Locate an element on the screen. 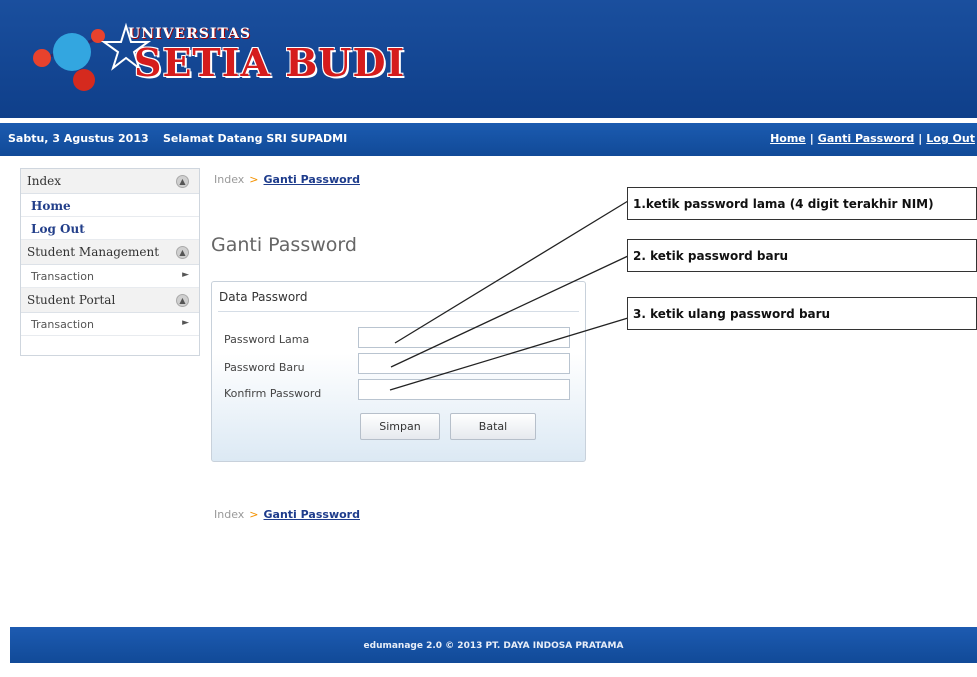  current-date: Sabtu, 3 Agustus 2013 is located at coordinates (78, 138).